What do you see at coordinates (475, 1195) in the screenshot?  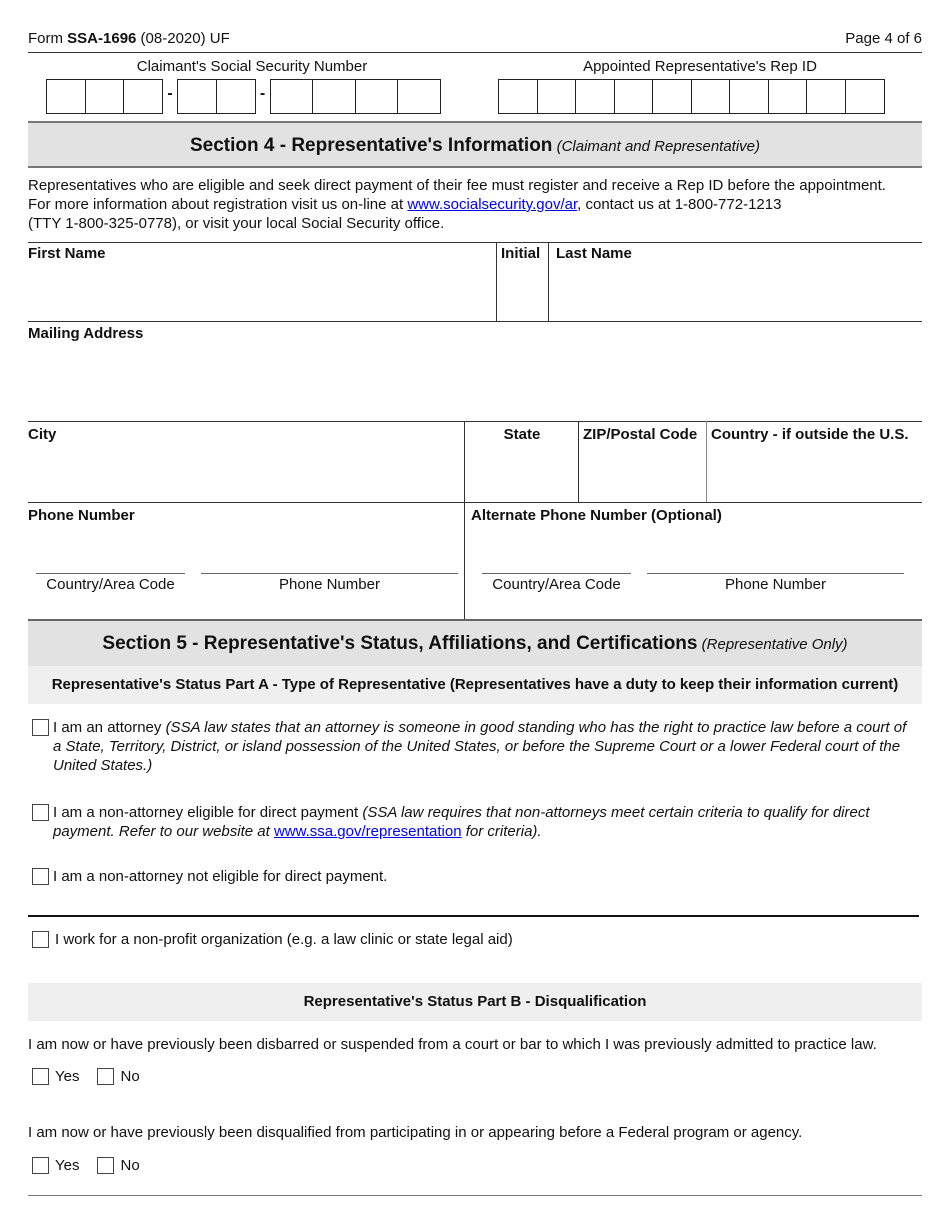 I see `page-bottom-divider` at bounding box center [475, 1195].